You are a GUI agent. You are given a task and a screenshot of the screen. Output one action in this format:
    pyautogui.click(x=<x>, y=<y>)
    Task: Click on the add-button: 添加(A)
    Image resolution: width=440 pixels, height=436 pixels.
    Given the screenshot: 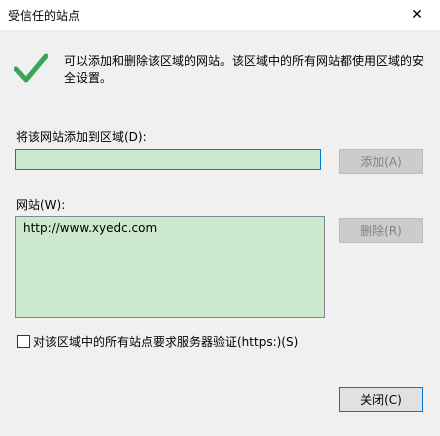 What is the action you would take?
    pyautogui.click(x=381, y=161)
    